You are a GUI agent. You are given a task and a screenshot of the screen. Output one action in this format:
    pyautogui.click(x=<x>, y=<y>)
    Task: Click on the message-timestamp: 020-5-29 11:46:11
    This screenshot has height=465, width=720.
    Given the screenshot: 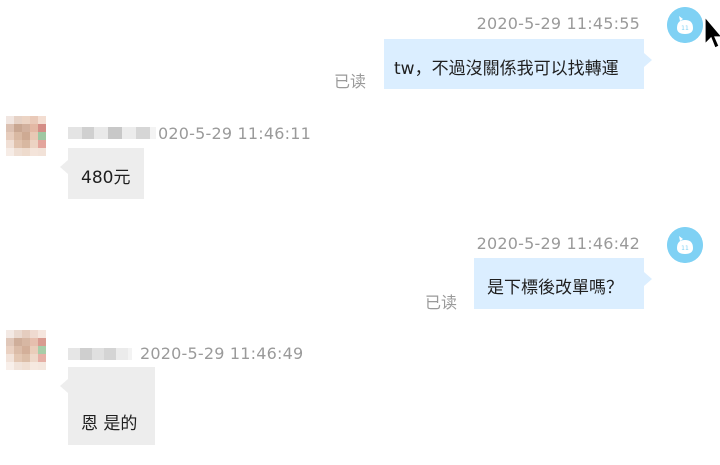 What is the action you would take?
    pyautogui.click(x=234, y=133)
    